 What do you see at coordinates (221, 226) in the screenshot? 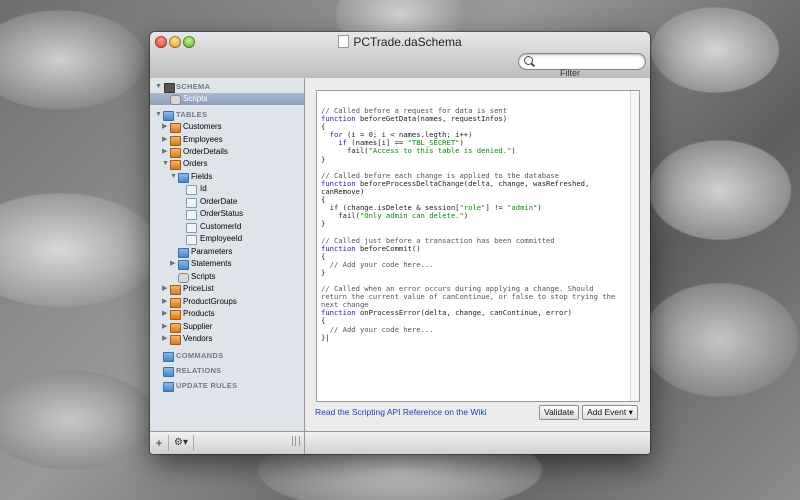
I see `sidebar-item-label: CustomerId` at bounding box center [221, 226].